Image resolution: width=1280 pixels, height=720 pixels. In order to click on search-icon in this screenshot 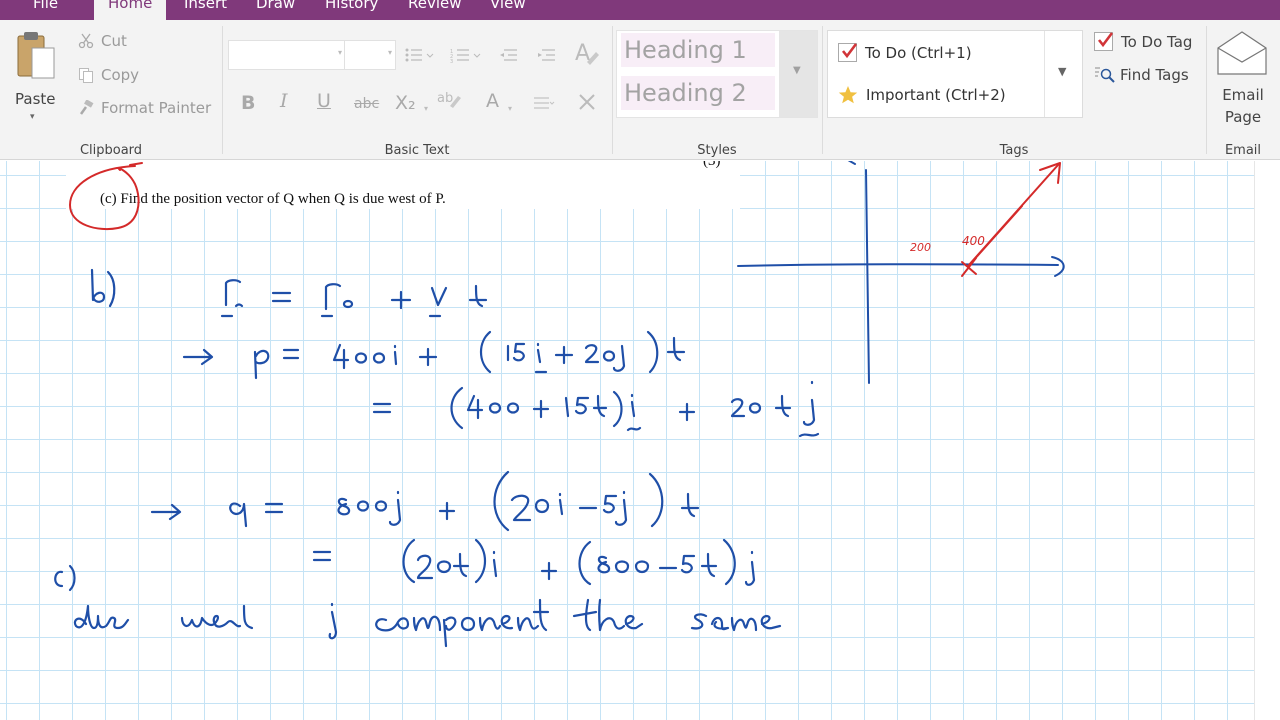, I will do `click(1105, 75)`.